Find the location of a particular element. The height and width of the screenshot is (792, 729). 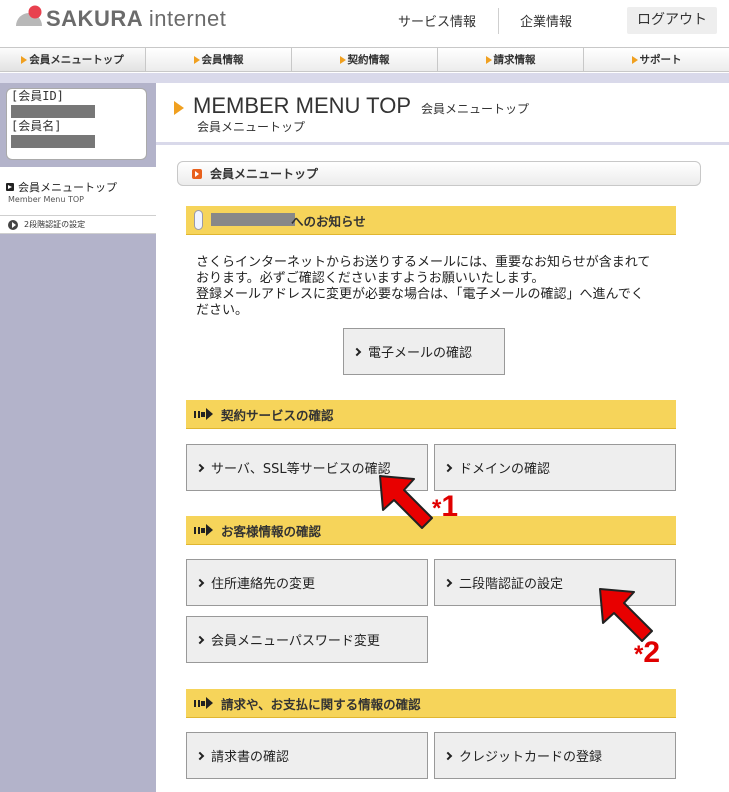

nav-member-top: 会員メニュートップ is located at coordinates (73, 59).